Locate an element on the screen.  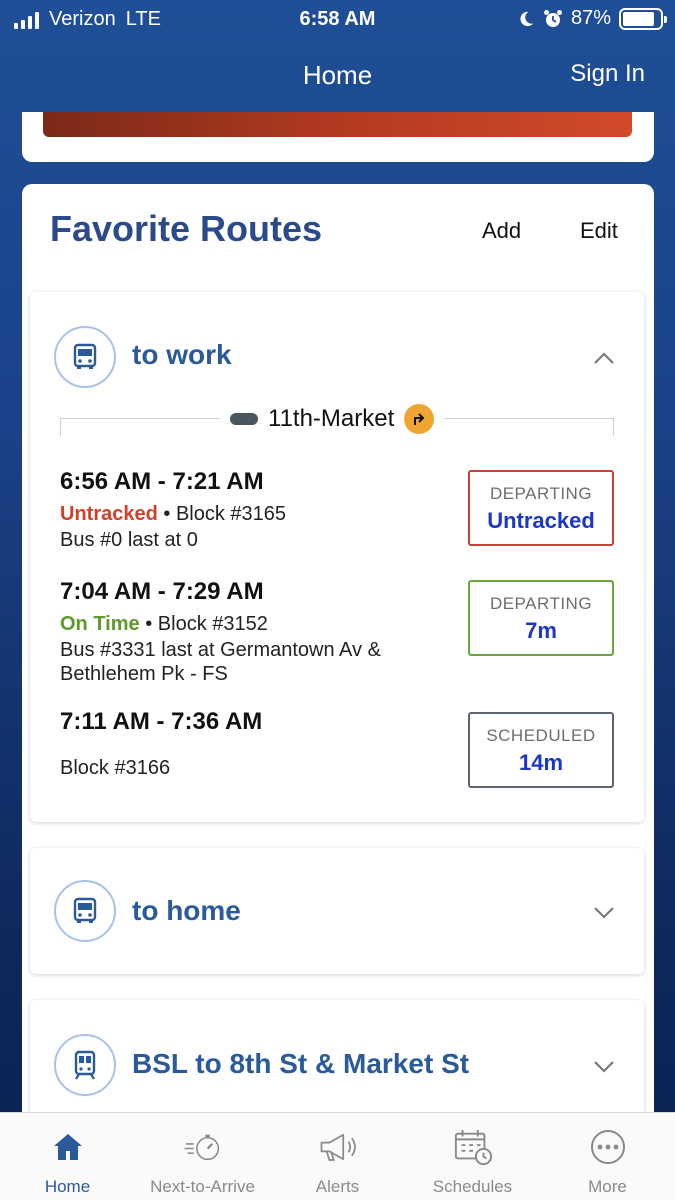
line-name: 11th-Market is located at coordinates (331, 418).